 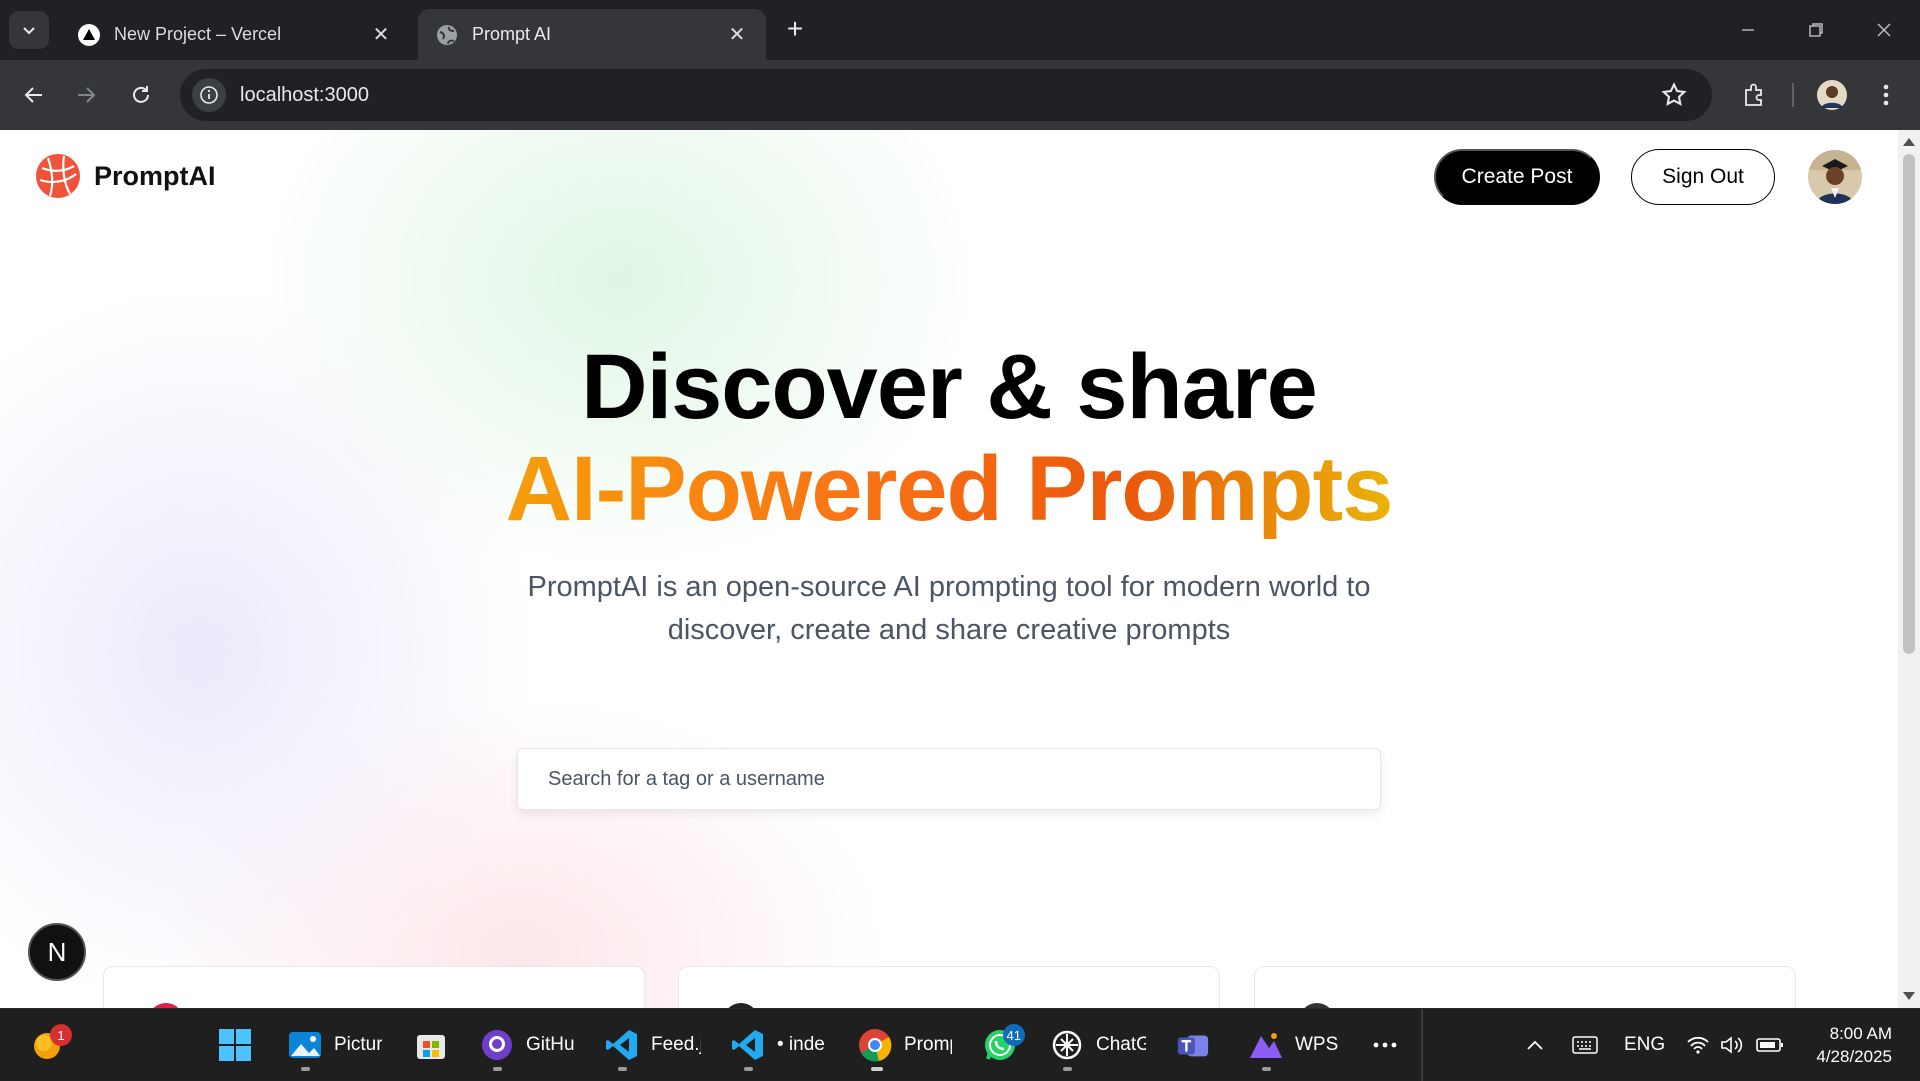 What do you see at coordinates (1849, 1045) in the screenshot?
I see `clock: 8:00 AM 4/28/2025` at bounding box center [1849, 1045].